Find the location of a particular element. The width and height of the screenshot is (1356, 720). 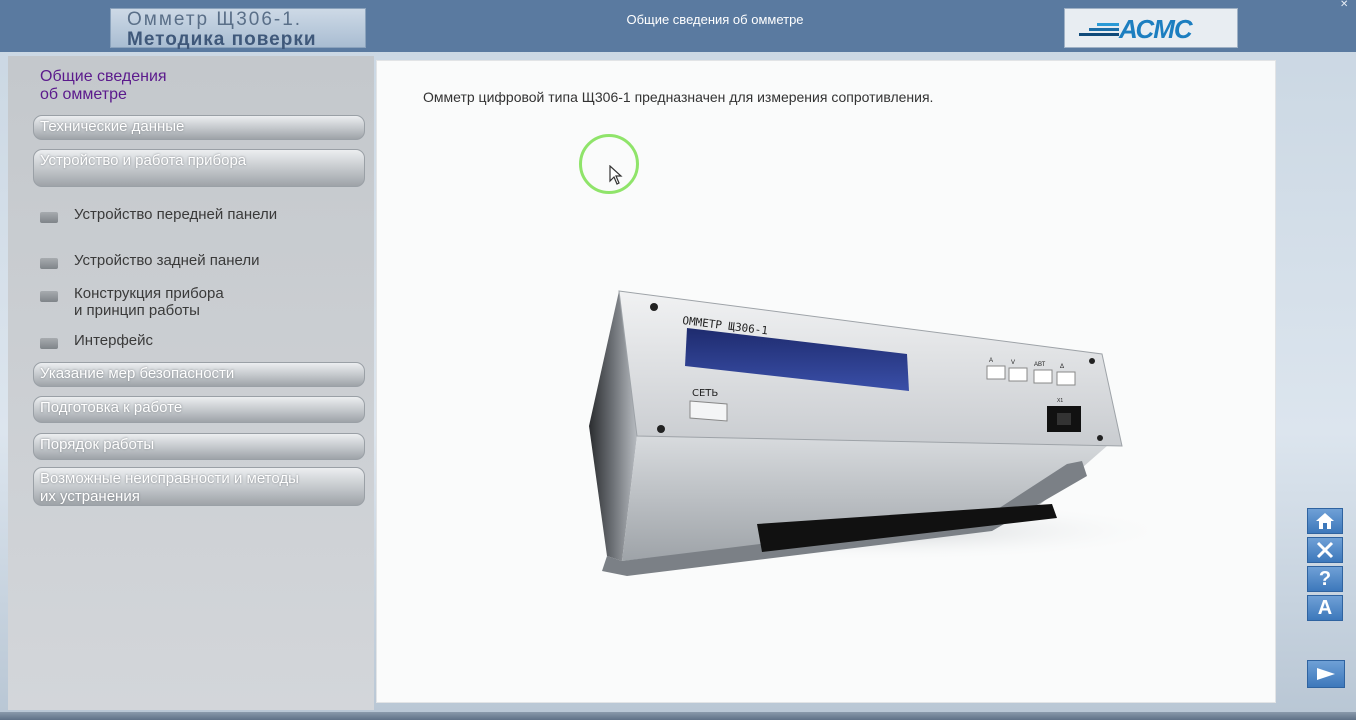

bottom-strip is located at coordinates (678, 716).